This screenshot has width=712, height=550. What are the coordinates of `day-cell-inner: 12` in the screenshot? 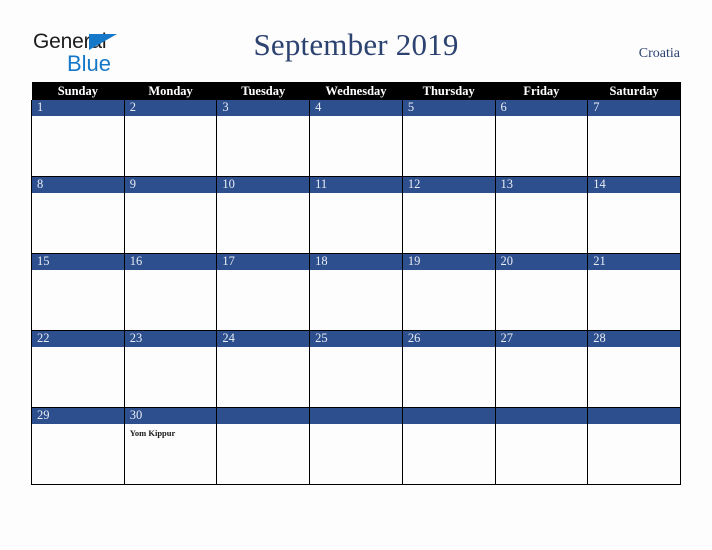 It's located at (448, 215).